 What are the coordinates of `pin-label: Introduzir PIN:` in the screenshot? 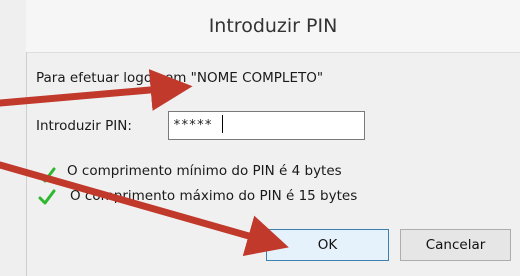 It's located at (84, 126).